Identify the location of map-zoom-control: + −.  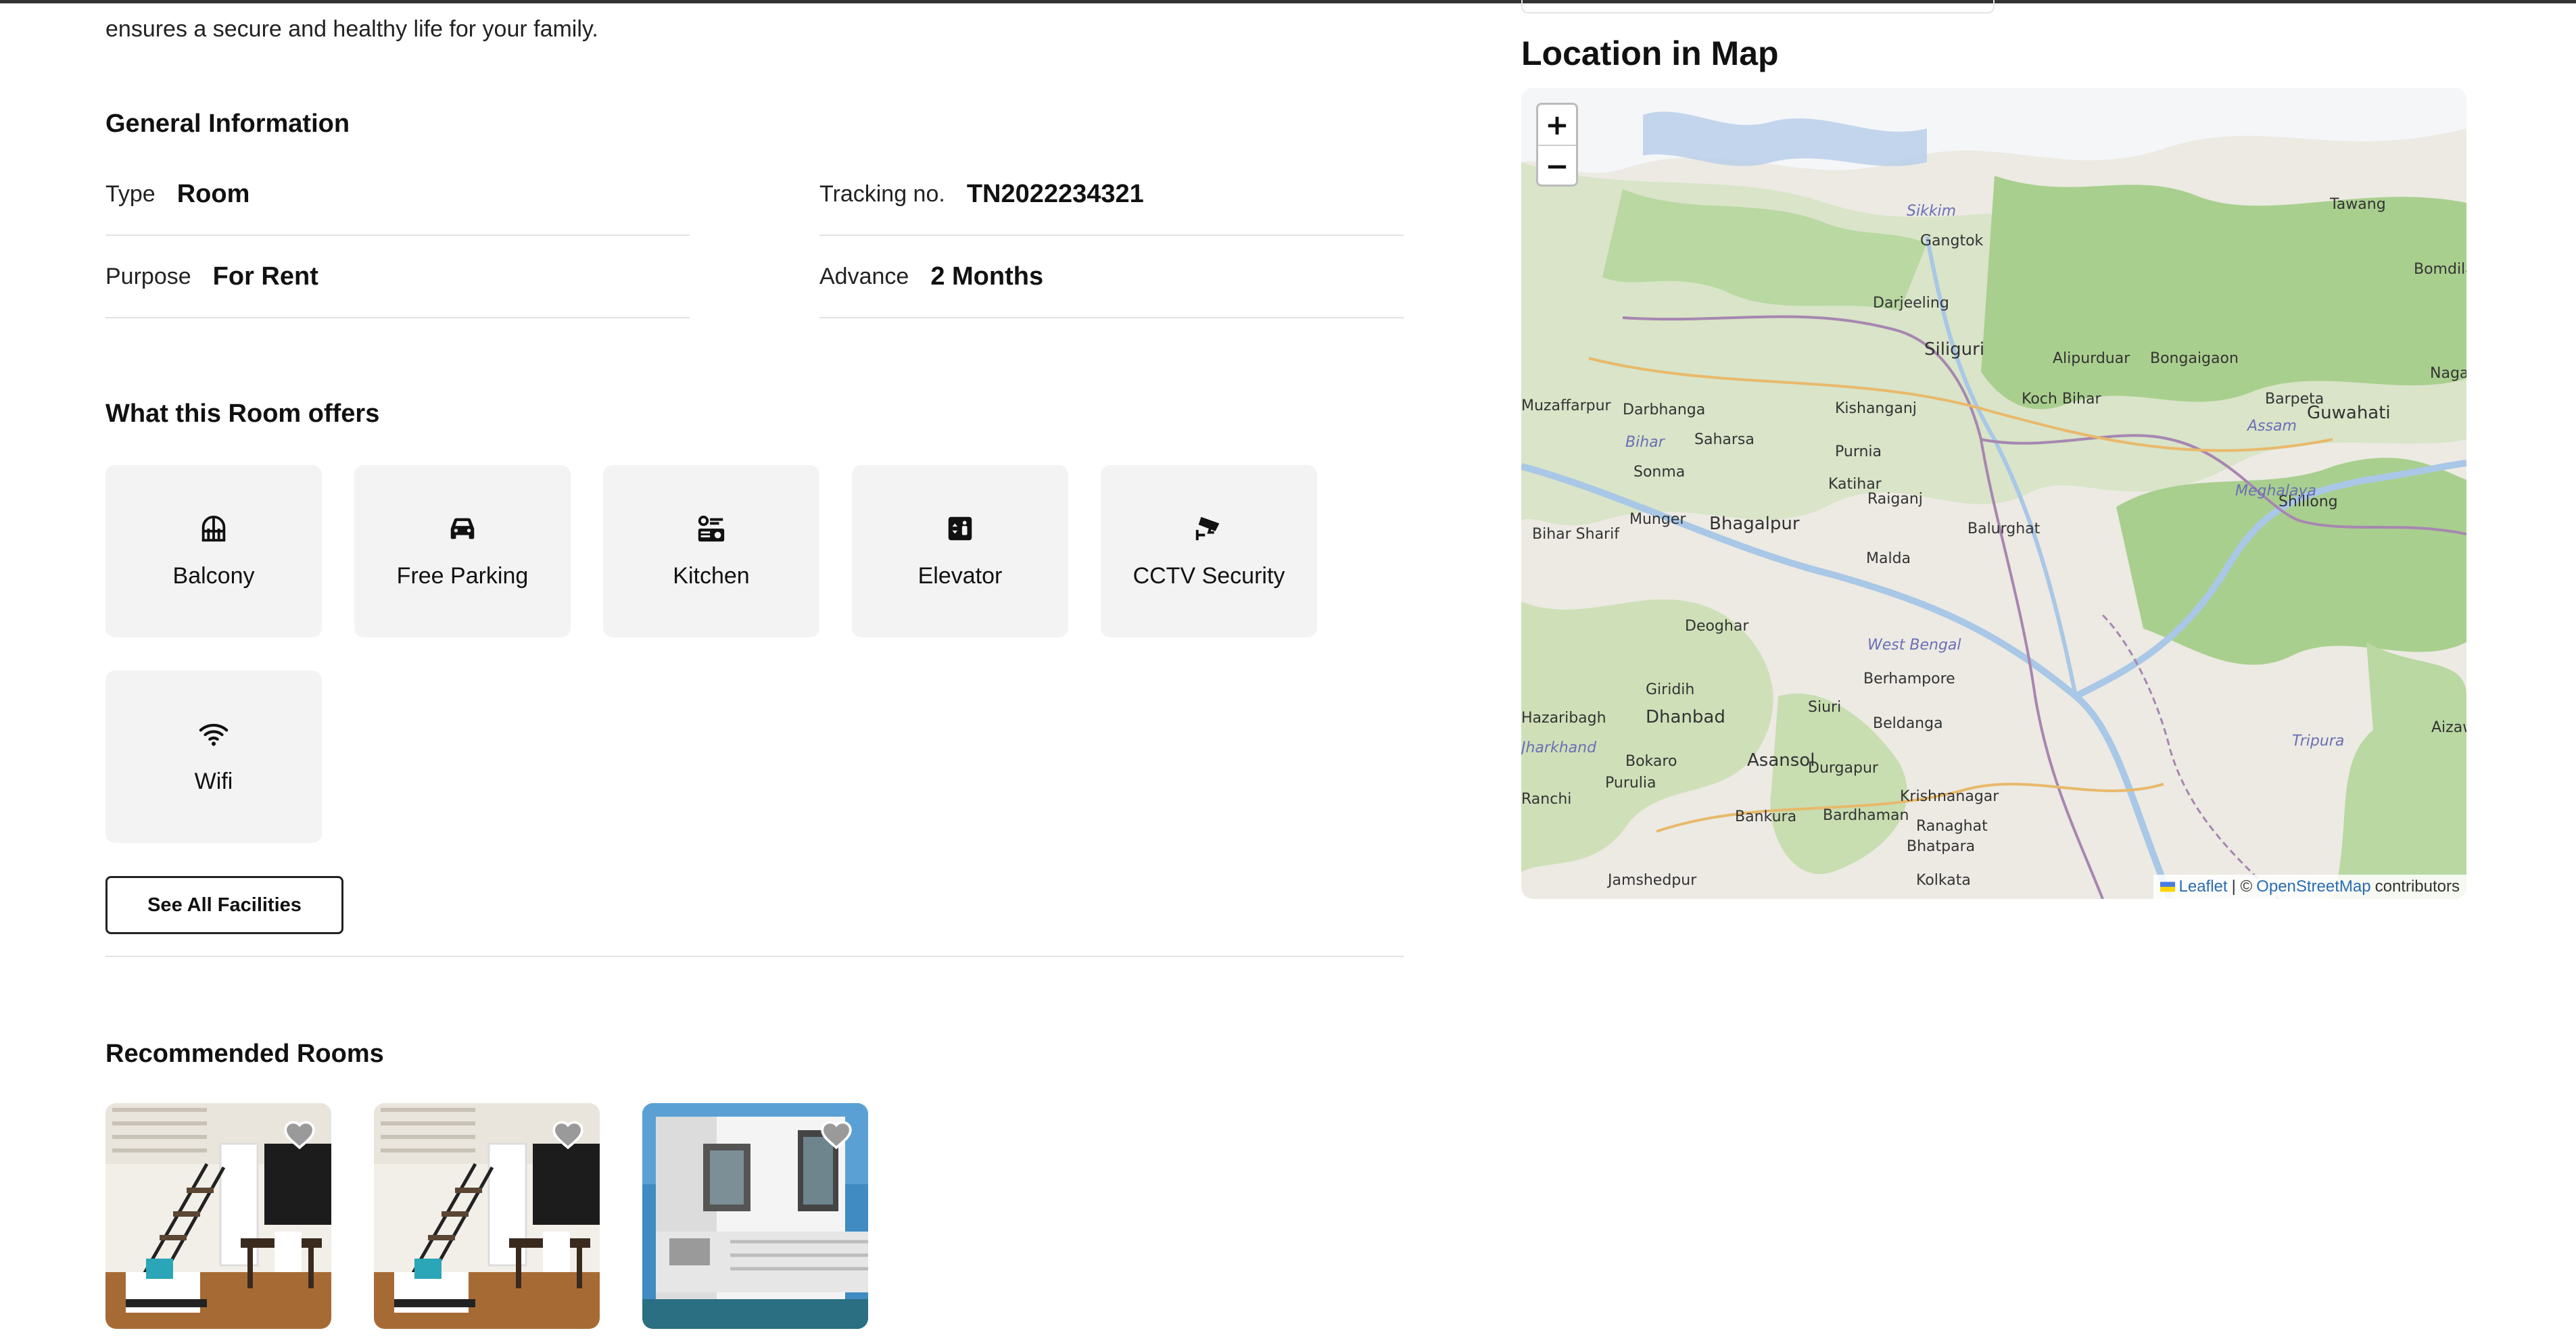
(1557, 145).